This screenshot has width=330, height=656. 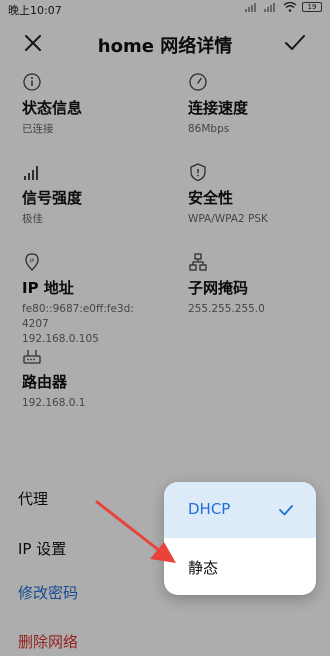 I want to click on option-static: 静态, so click(x=240, y=567).